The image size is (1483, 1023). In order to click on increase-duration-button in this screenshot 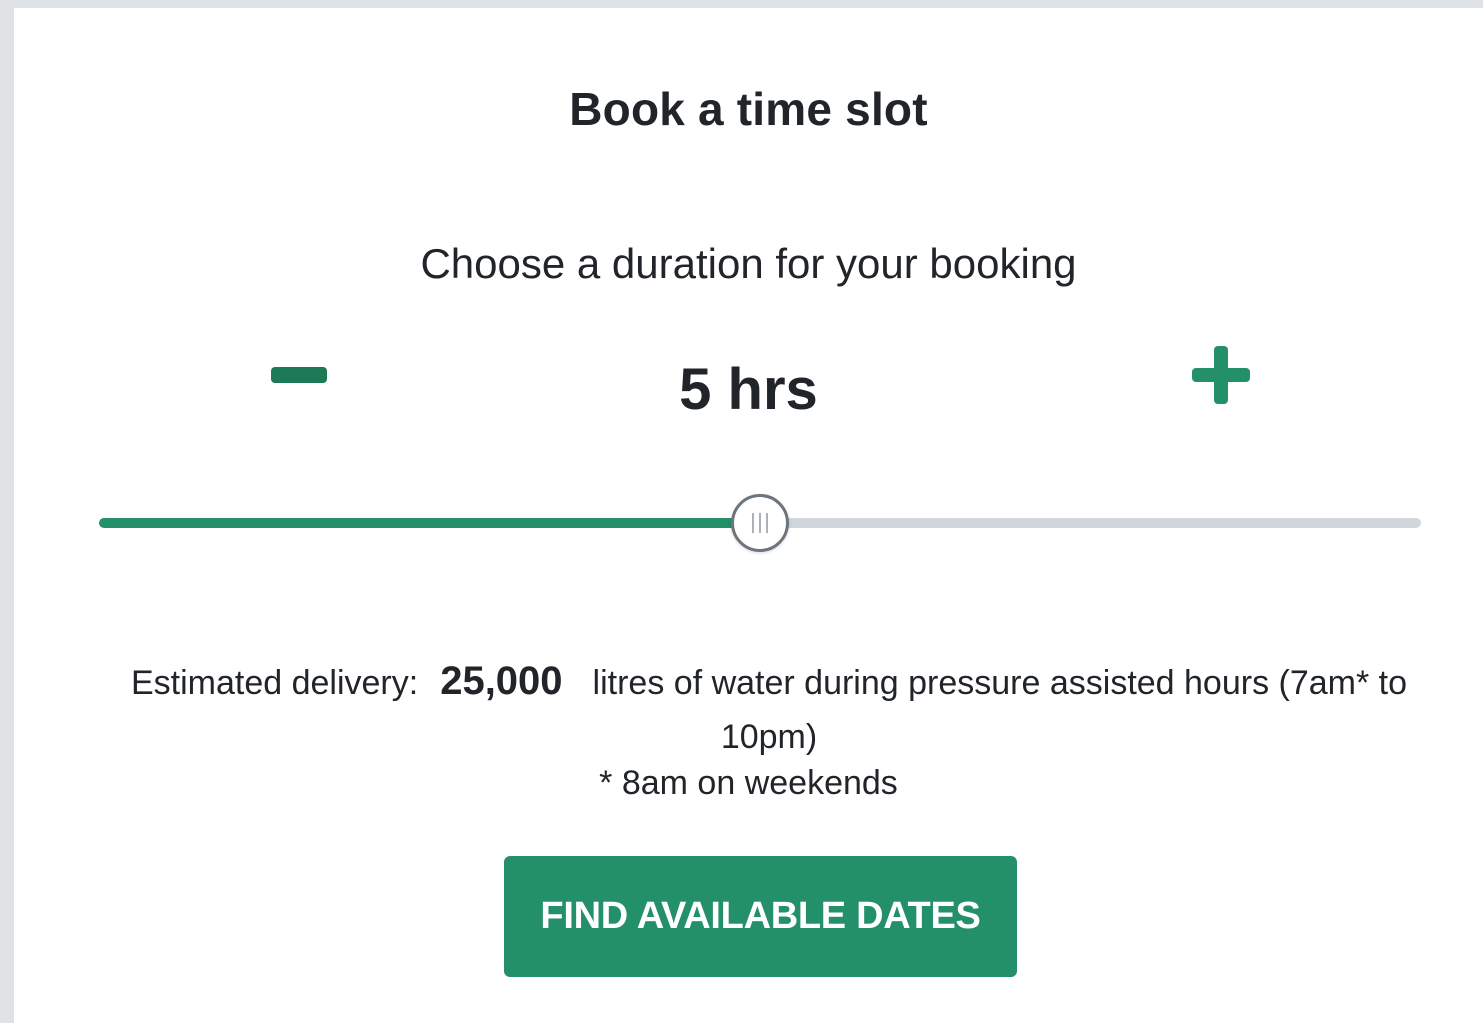, I will do `click(1221, 376)`.